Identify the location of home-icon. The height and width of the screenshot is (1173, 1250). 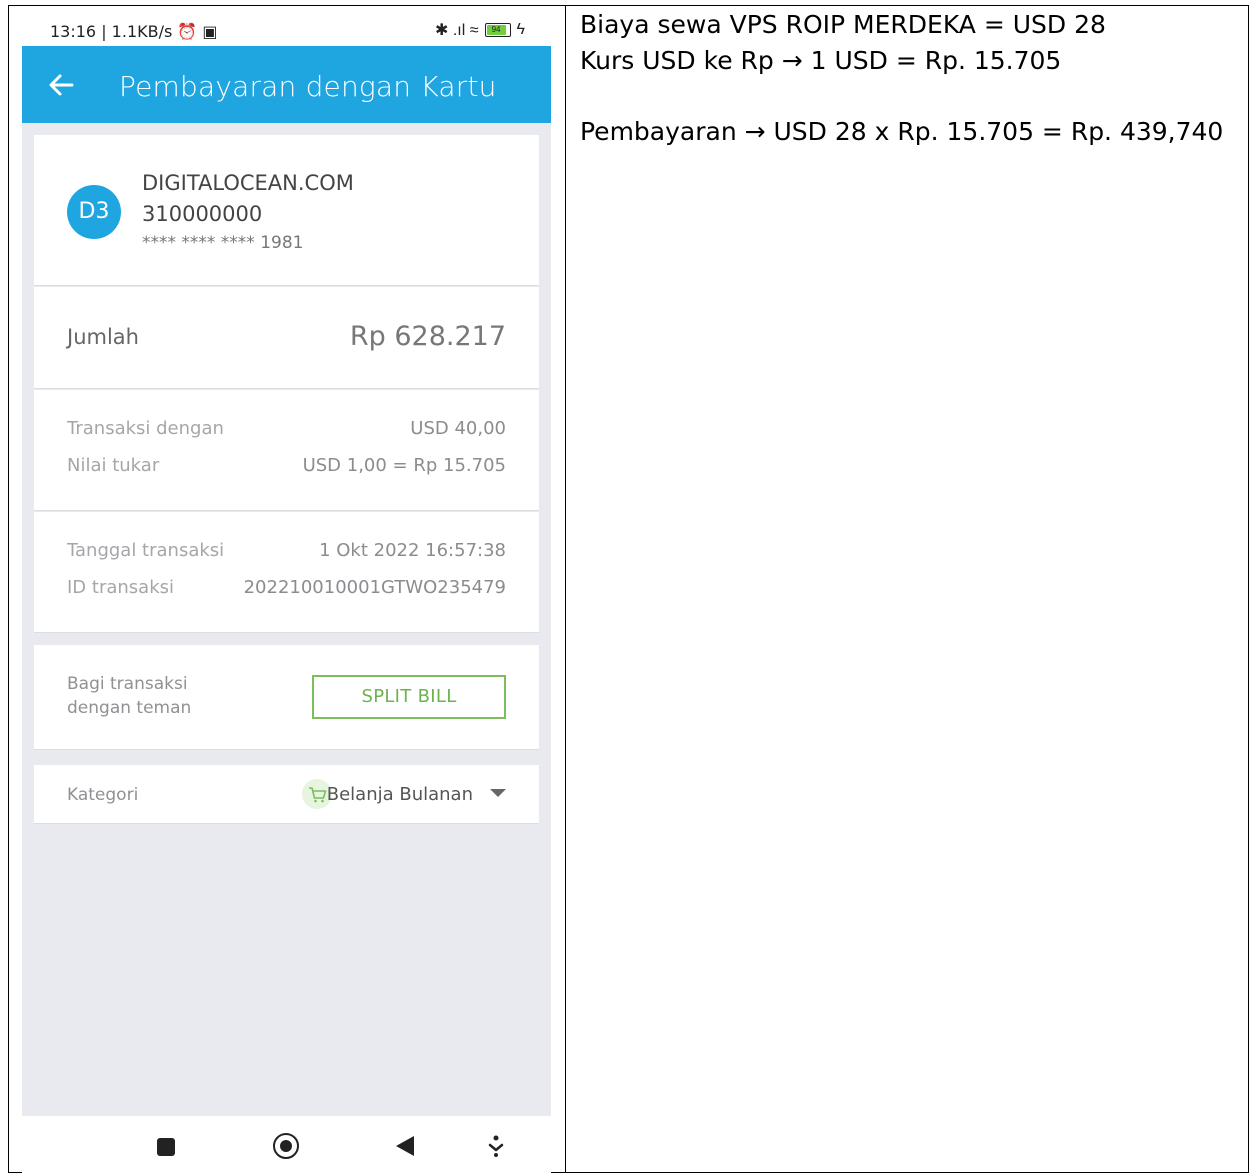
(286, 1146).